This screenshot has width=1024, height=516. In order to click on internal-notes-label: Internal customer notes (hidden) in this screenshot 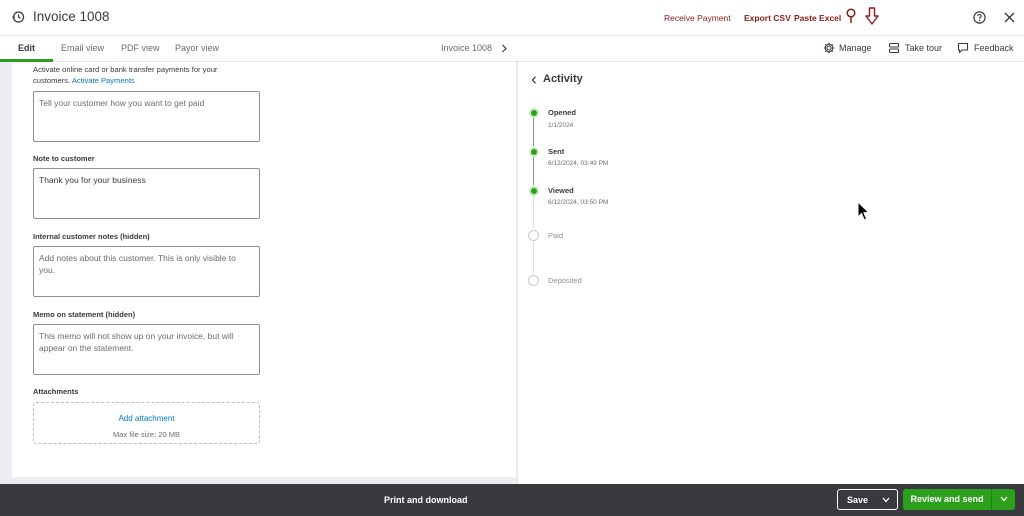, I will do `click(91, 236)`.